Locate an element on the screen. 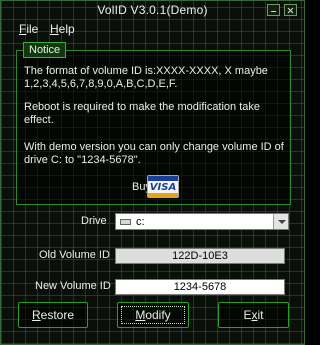  menu-help: Help is located at coordinates (62, 29).